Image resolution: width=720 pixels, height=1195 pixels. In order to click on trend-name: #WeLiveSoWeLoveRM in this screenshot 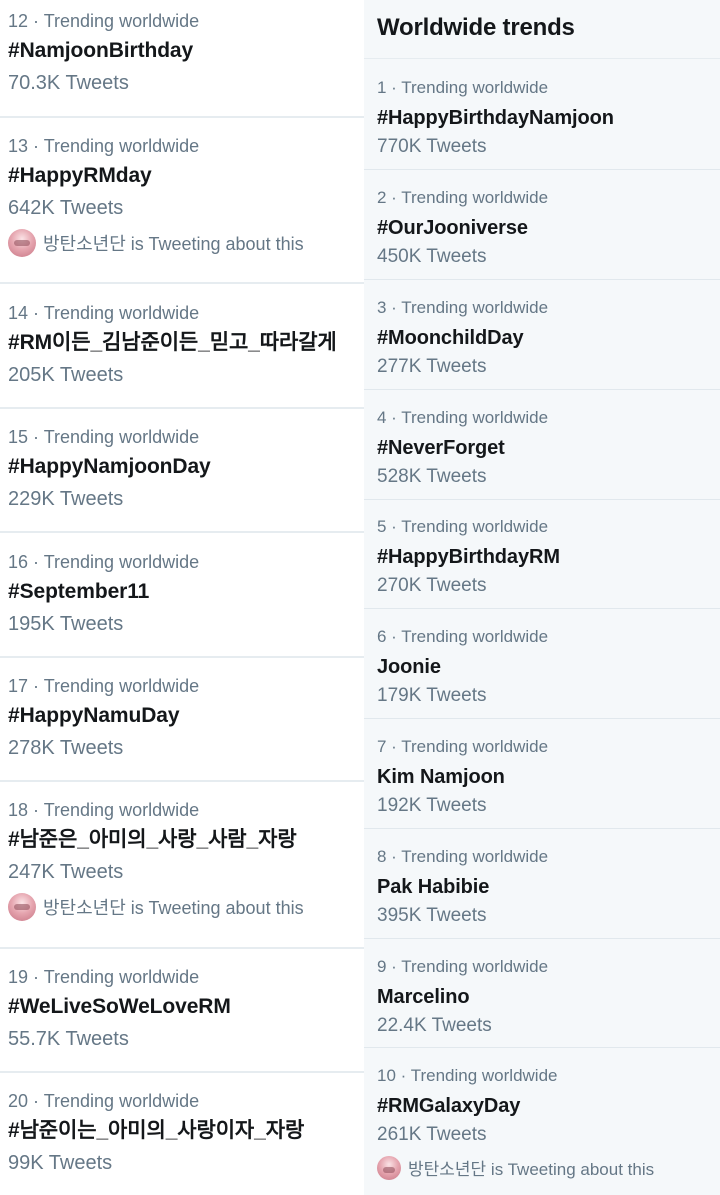, I will do `click(119, 1006)`.